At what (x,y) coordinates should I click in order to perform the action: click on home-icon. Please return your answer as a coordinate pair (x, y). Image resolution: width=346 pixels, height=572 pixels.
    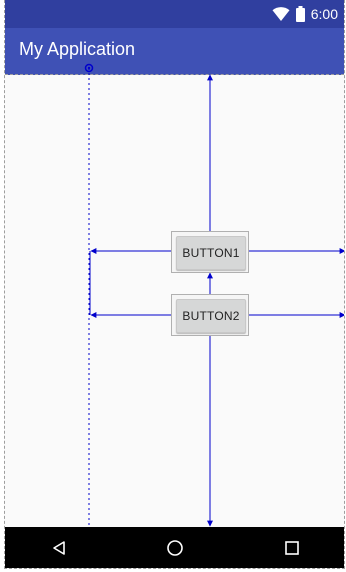
    Looking at the image, I should click on (175, 548).